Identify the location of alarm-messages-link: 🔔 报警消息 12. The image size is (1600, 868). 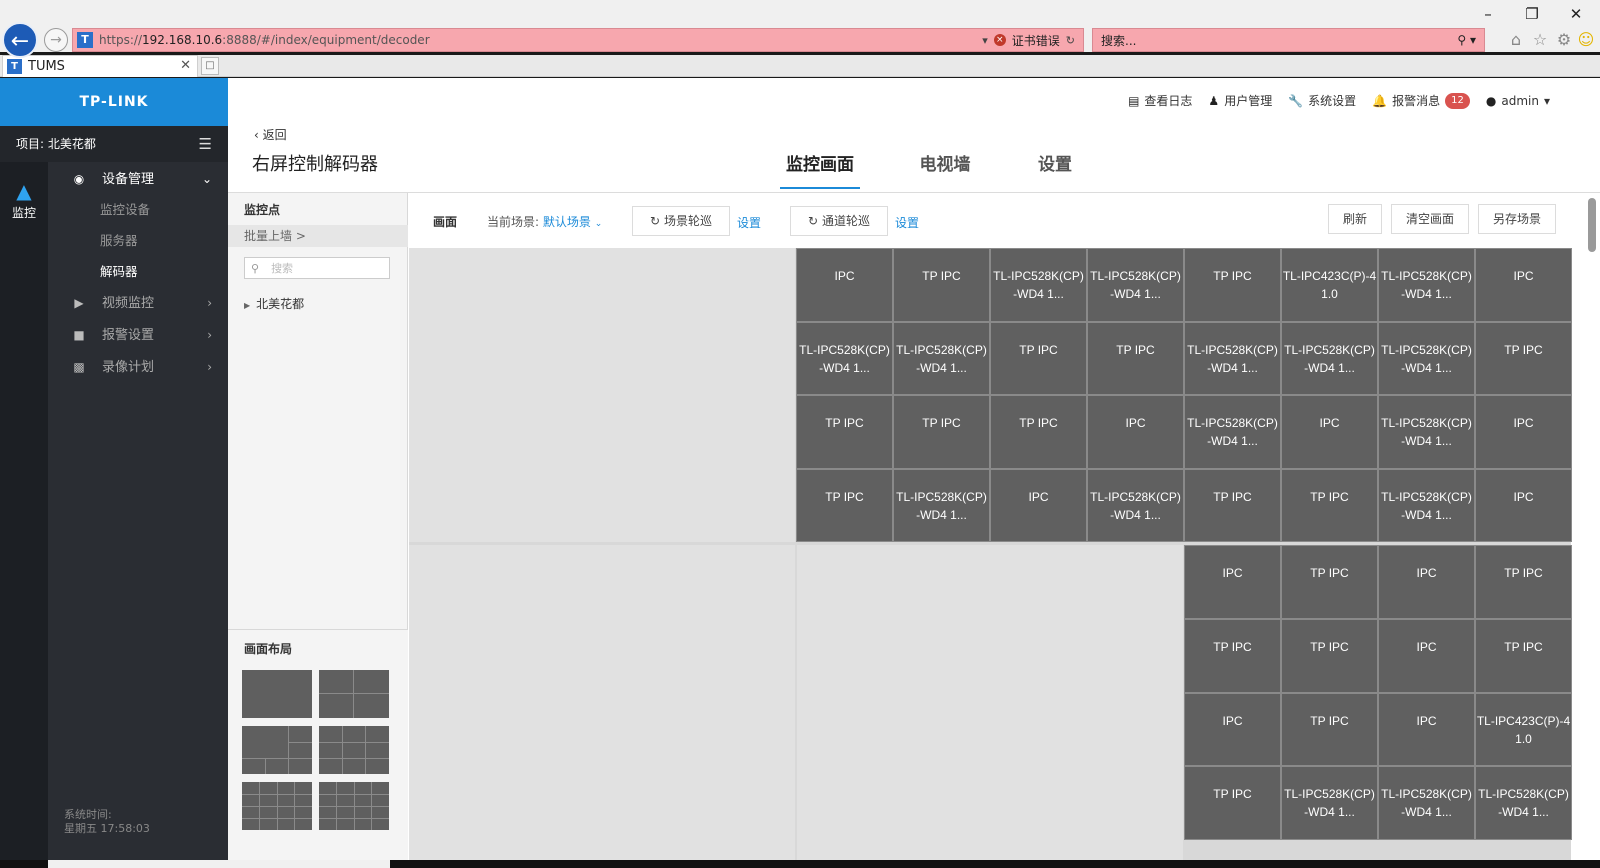
(1421, 100).